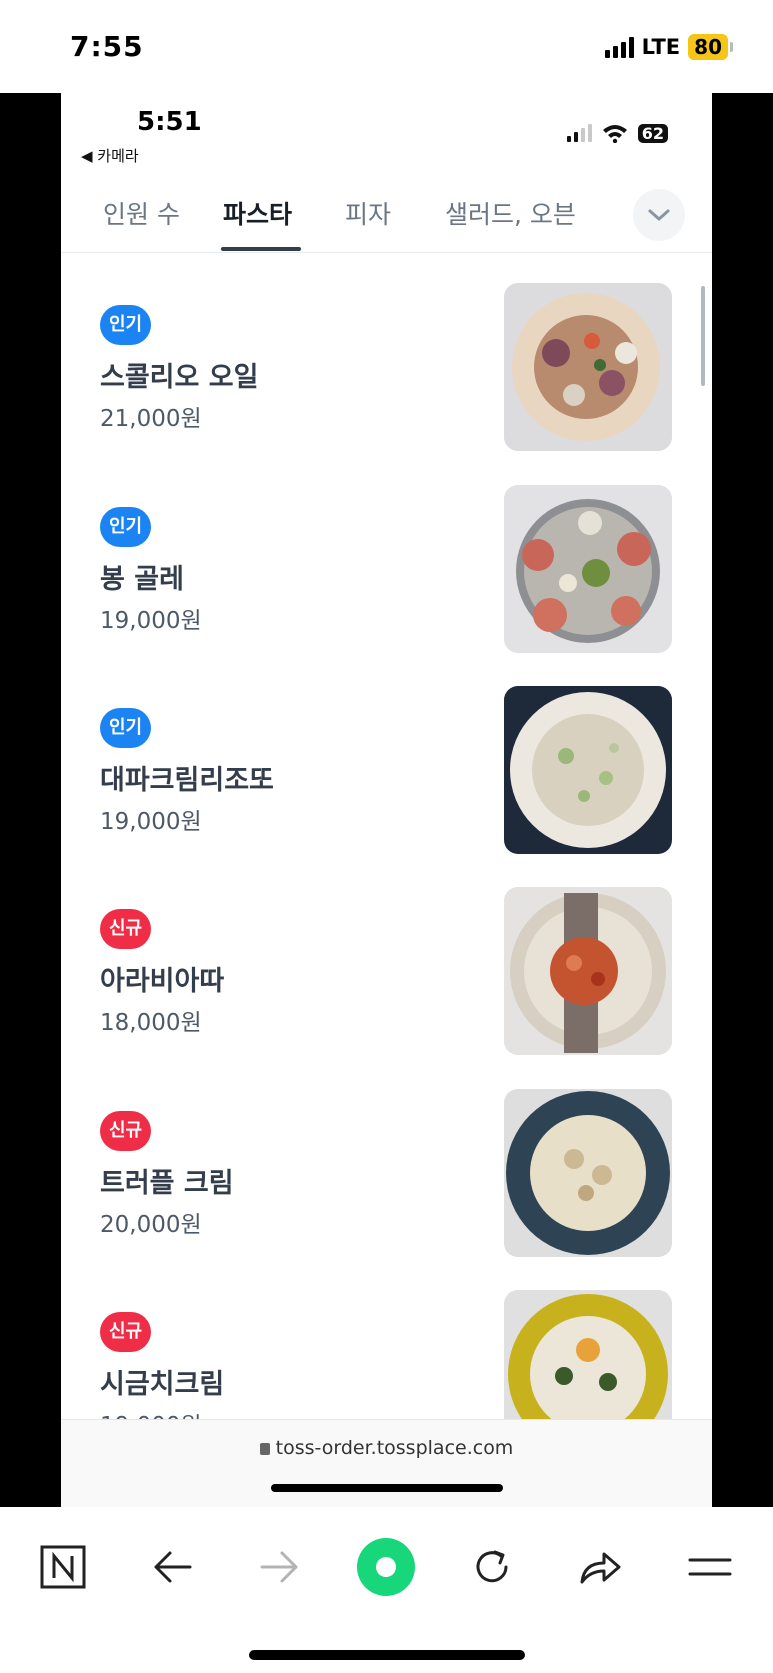 This screenshot has width=773, height=1673. Describe the element at coordinates (386, 971) in the screenshot. I see `menu-item: 신규 아라비아따 18,000원` at that location.